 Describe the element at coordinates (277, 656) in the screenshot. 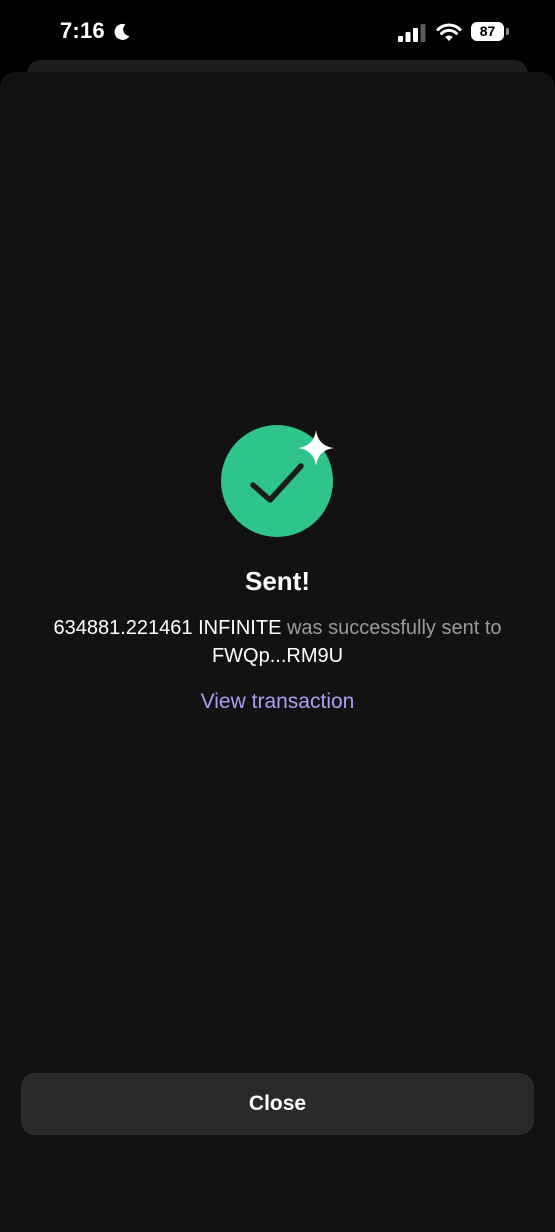

I see `recipient-address: FWQp...RM9U` at that location.